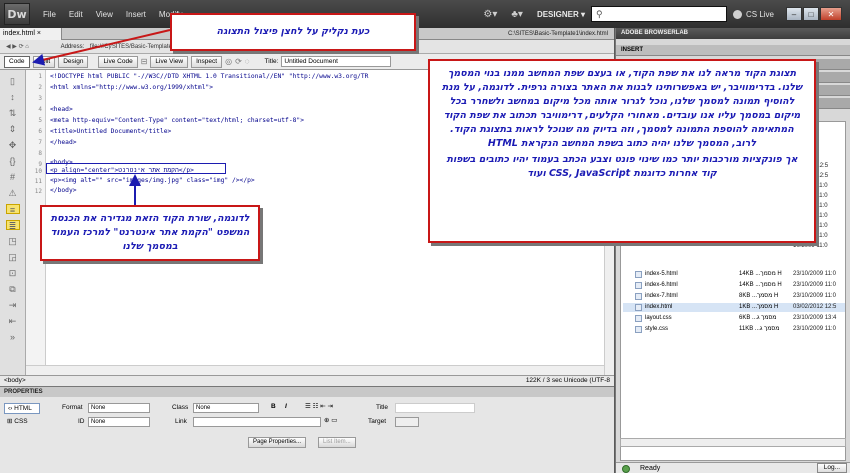  What do you see at coordinates (228, 61) in the screenshot?
I see `browser-preview-icon: ◎` at bounding box center [228, 61].